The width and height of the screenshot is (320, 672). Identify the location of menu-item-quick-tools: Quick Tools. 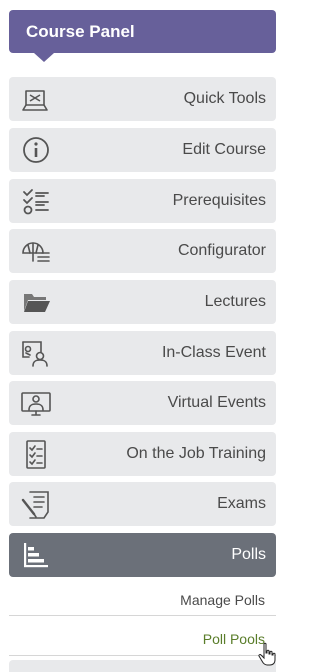
(142, 99).